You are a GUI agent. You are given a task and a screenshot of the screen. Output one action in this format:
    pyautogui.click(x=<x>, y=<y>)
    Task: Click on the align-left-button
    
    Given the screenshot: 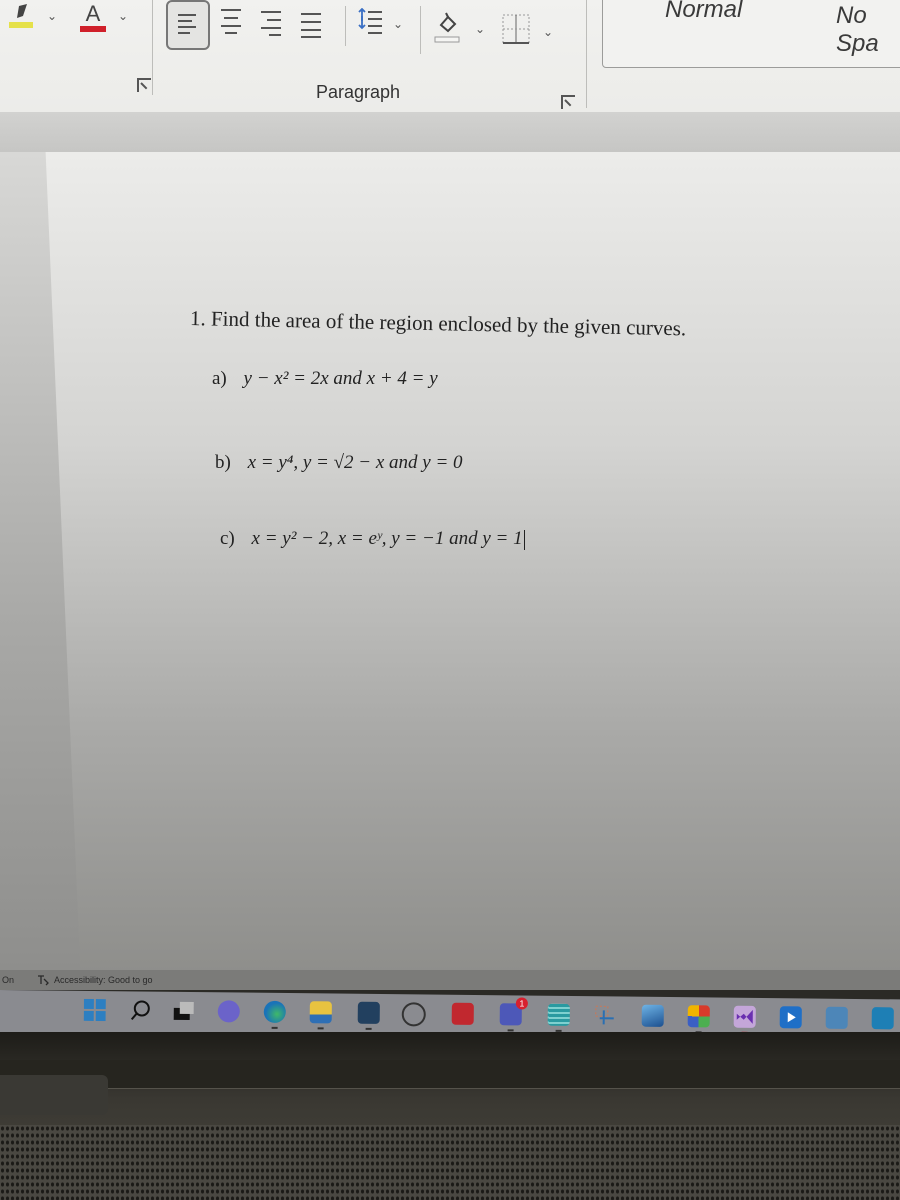 What is the action you would take?
    pyautogui.click(x=188, y=25)
    